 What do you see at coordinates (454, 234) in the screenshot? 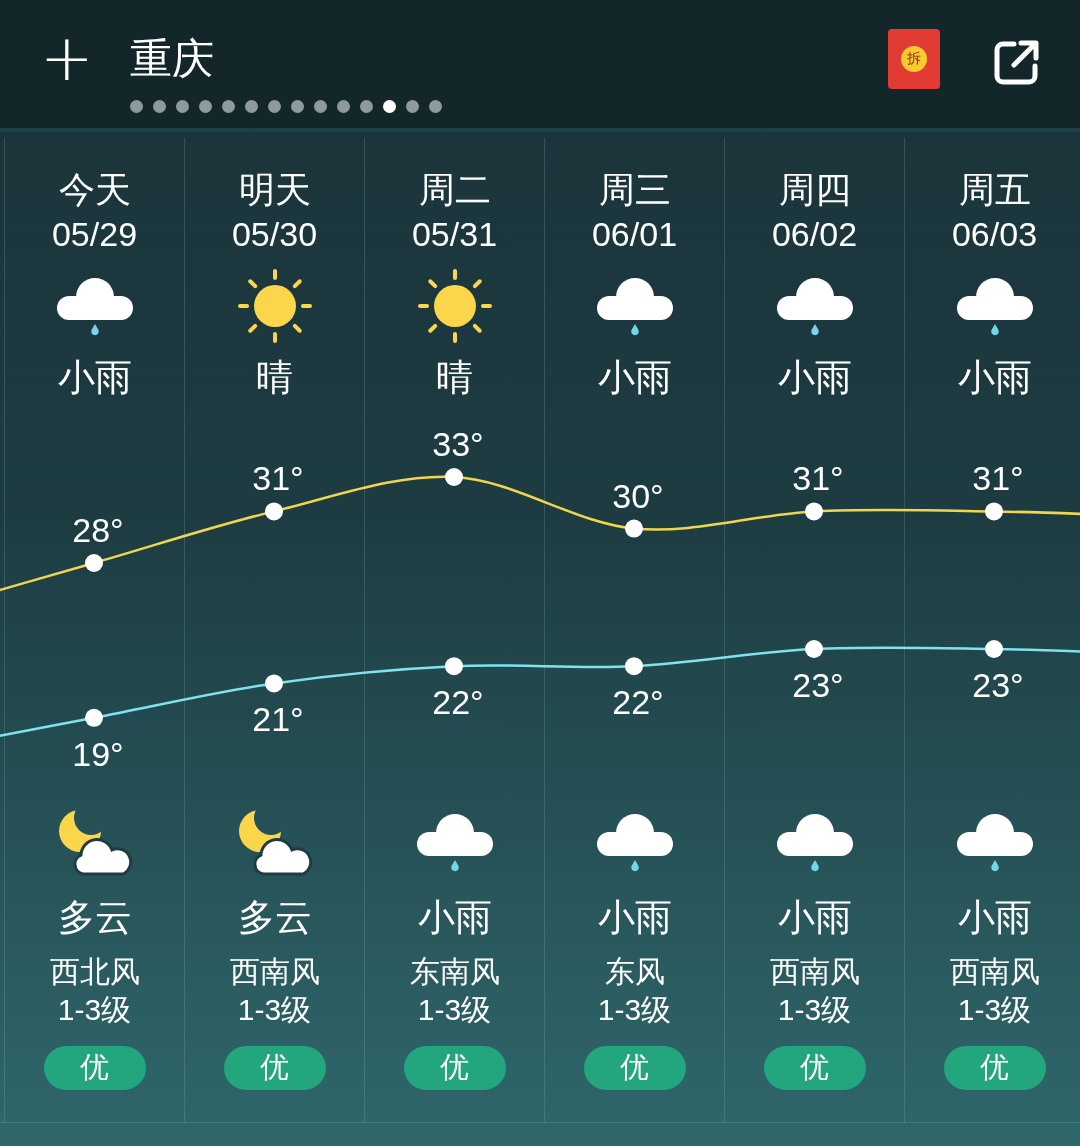
I see `date-label: 05/31` at bounding box center [454, 234].